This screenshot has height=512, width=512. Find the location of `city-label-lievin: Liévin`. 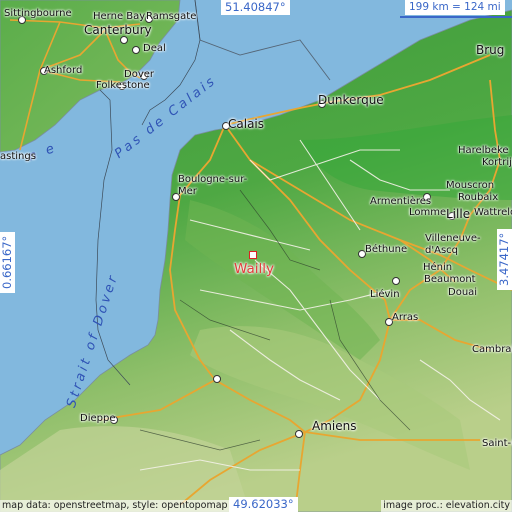

city-label-lievin: Liévin is located at coordinates (385, 294).